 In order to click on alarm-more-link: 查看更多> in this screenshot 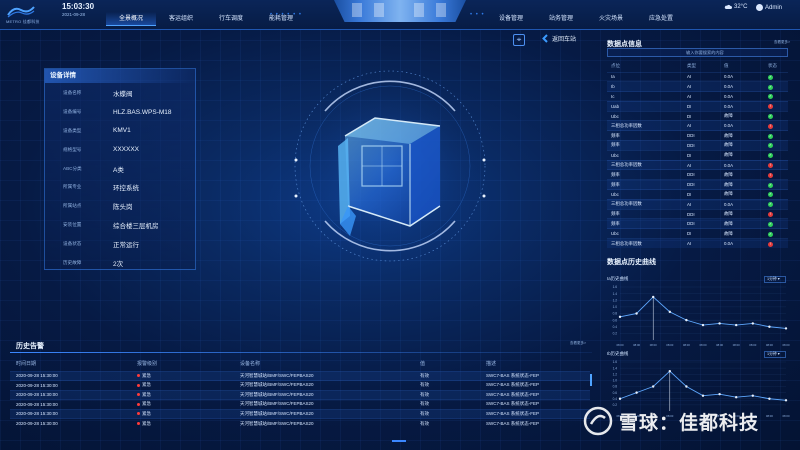, I will do `click(578, 343)`.